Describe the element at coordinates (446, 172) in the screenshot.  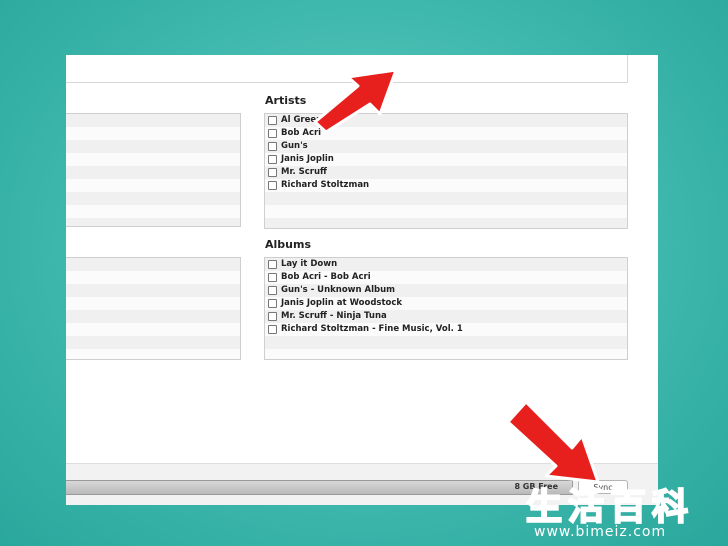
I see `artist-item: Mr. Scruff` at that location.